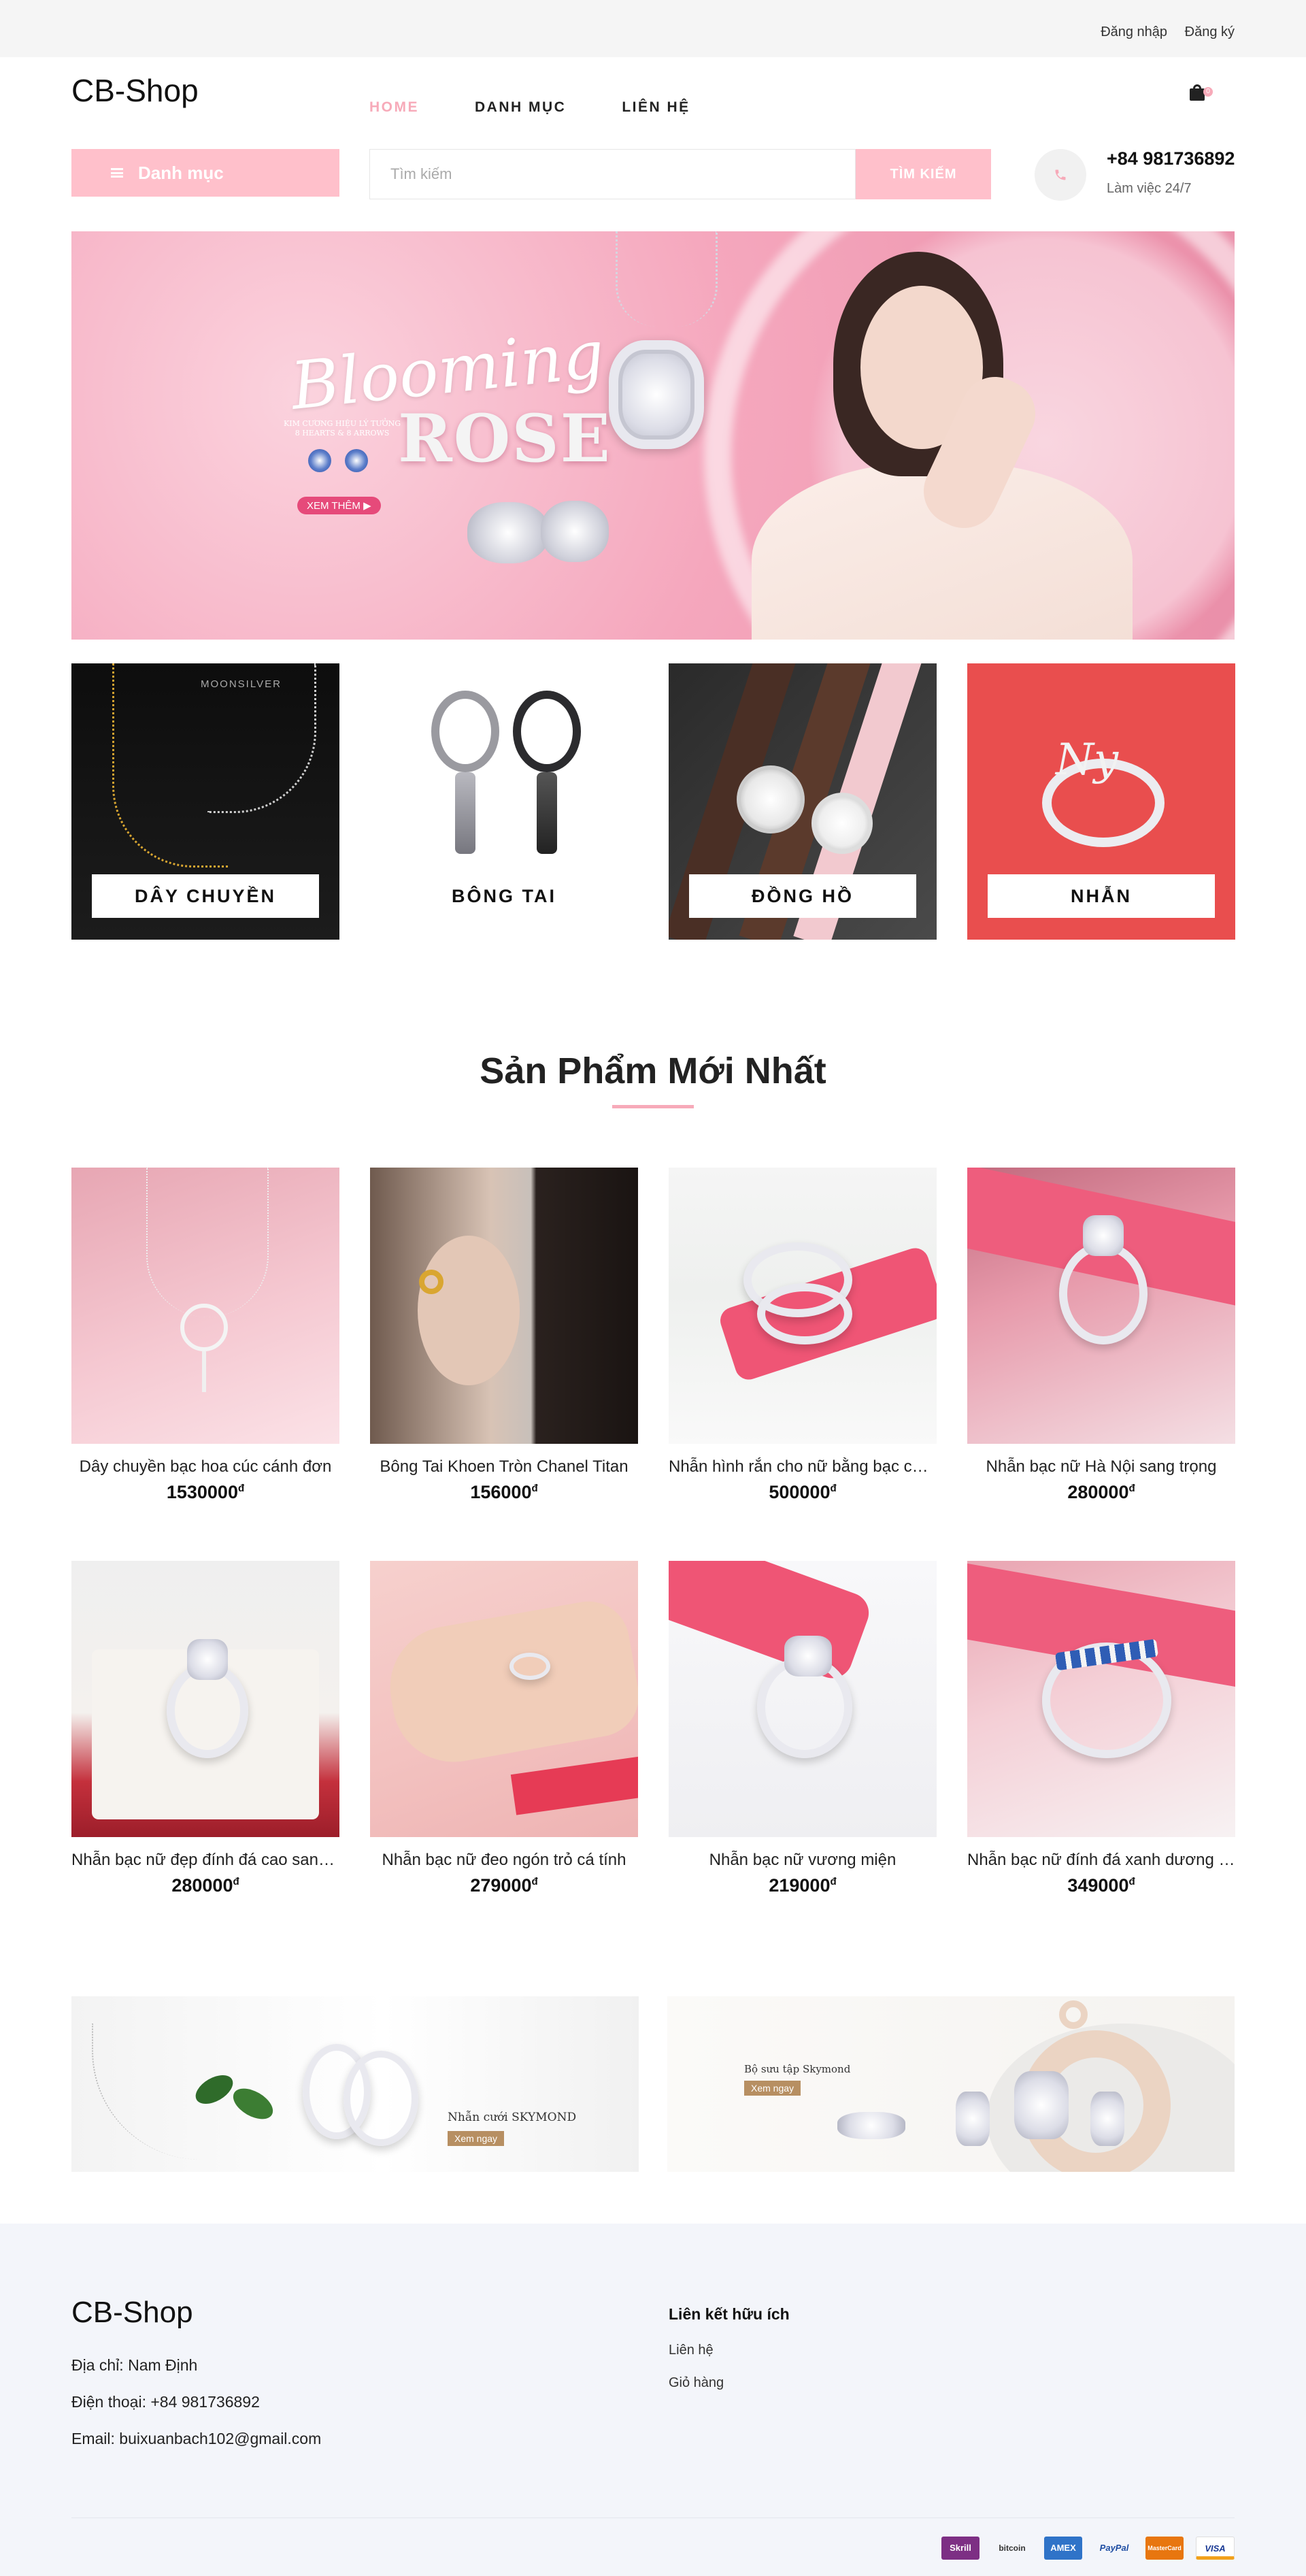  I want to click on category-label: ĐỒNG HỒ, so click(802, 896).